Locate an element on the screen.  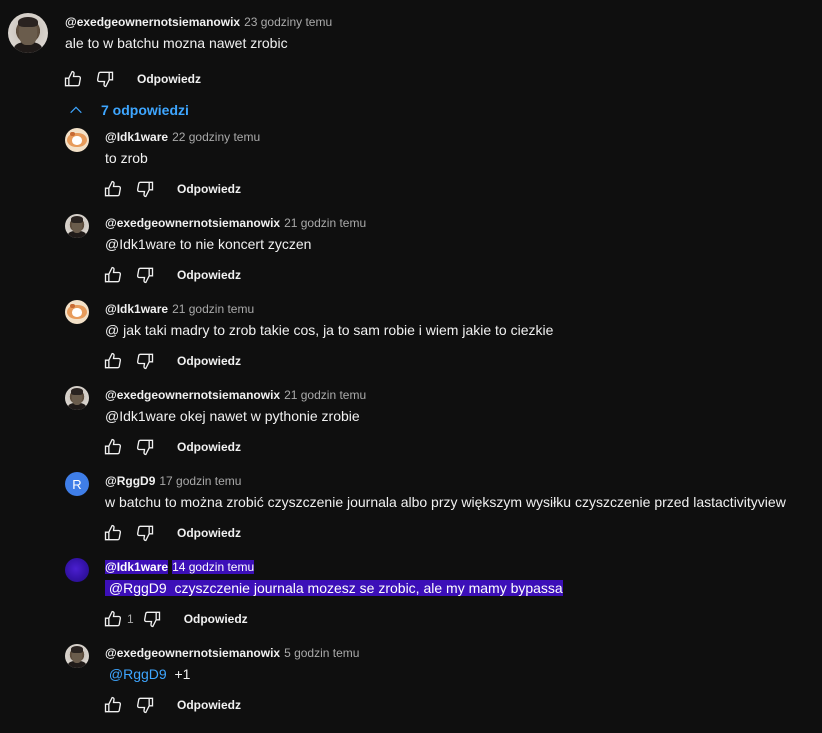
comment-text: to zrob is located at coordinates (126, 158).